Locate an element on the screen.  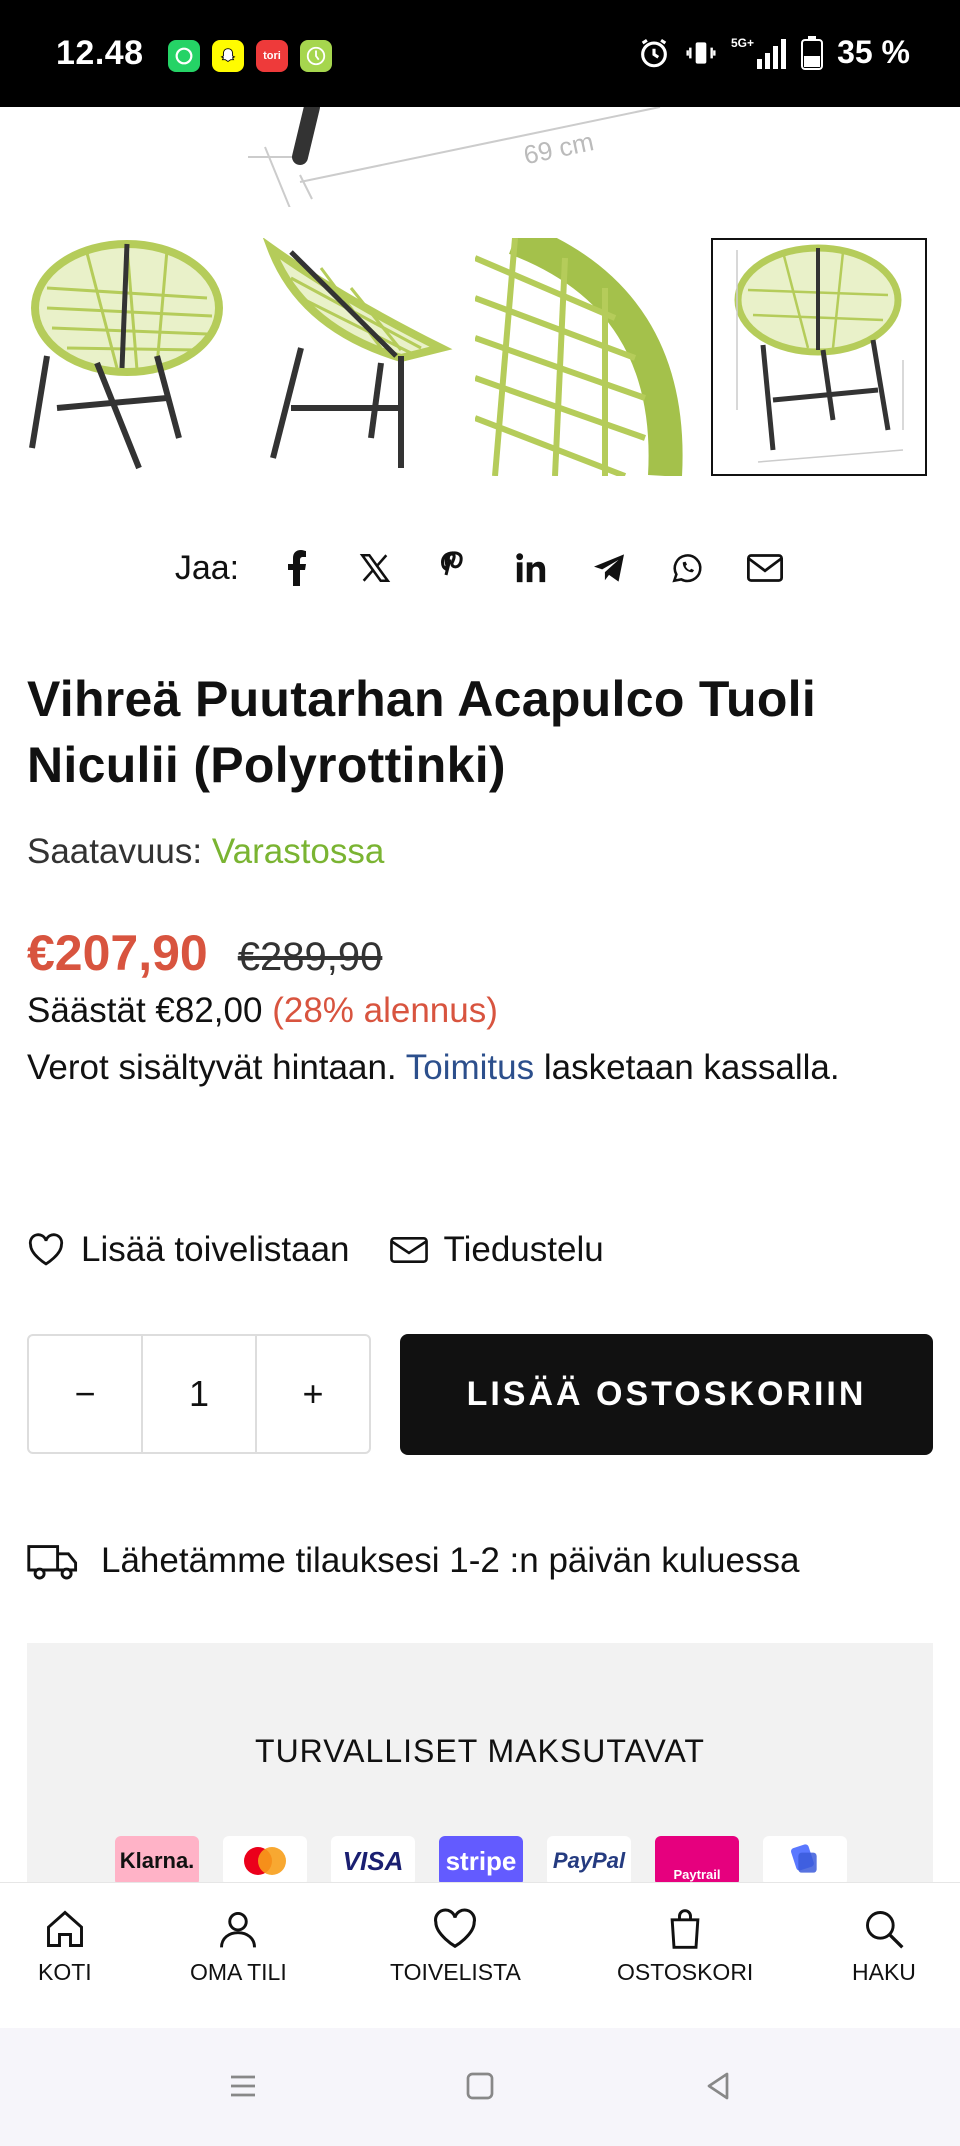
payment-logos: Klarna. VISA stripe PayPal Paytrail is located at coordinates (481, 1861).